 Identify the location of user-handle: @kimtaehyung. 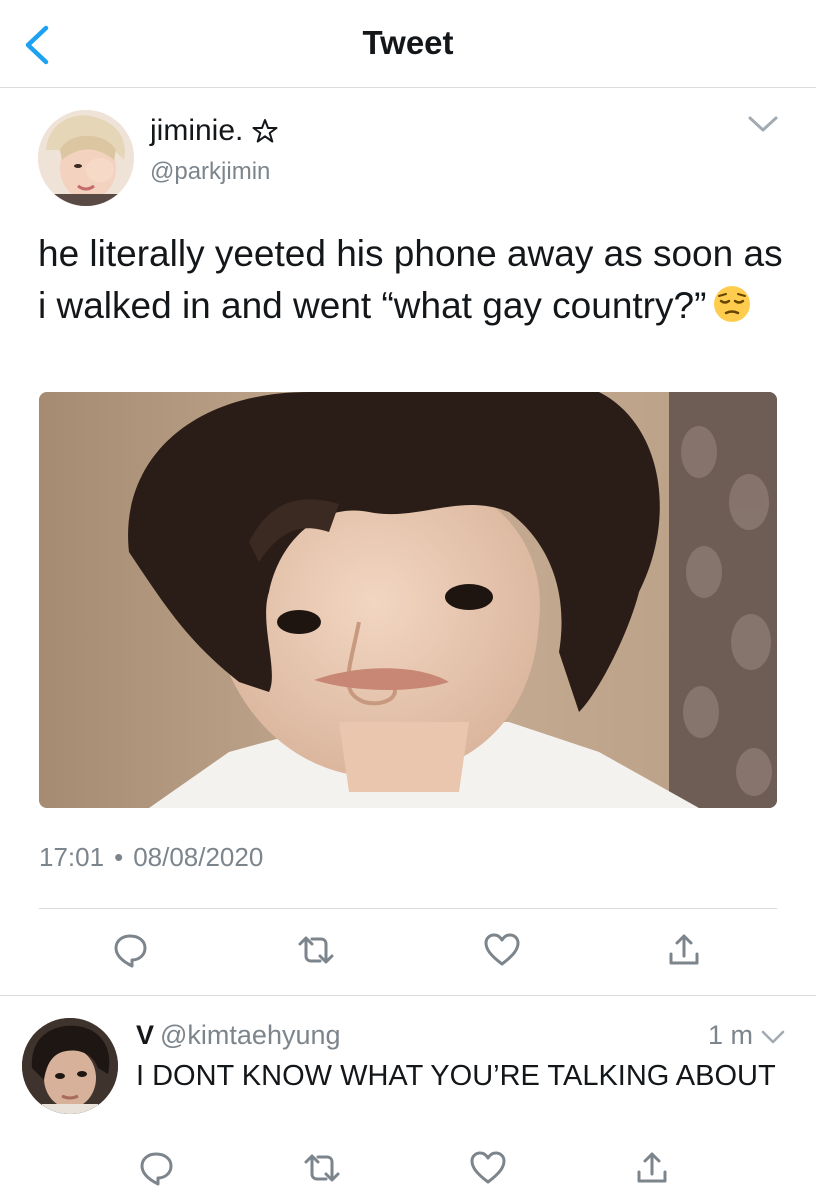
(250, 1035).